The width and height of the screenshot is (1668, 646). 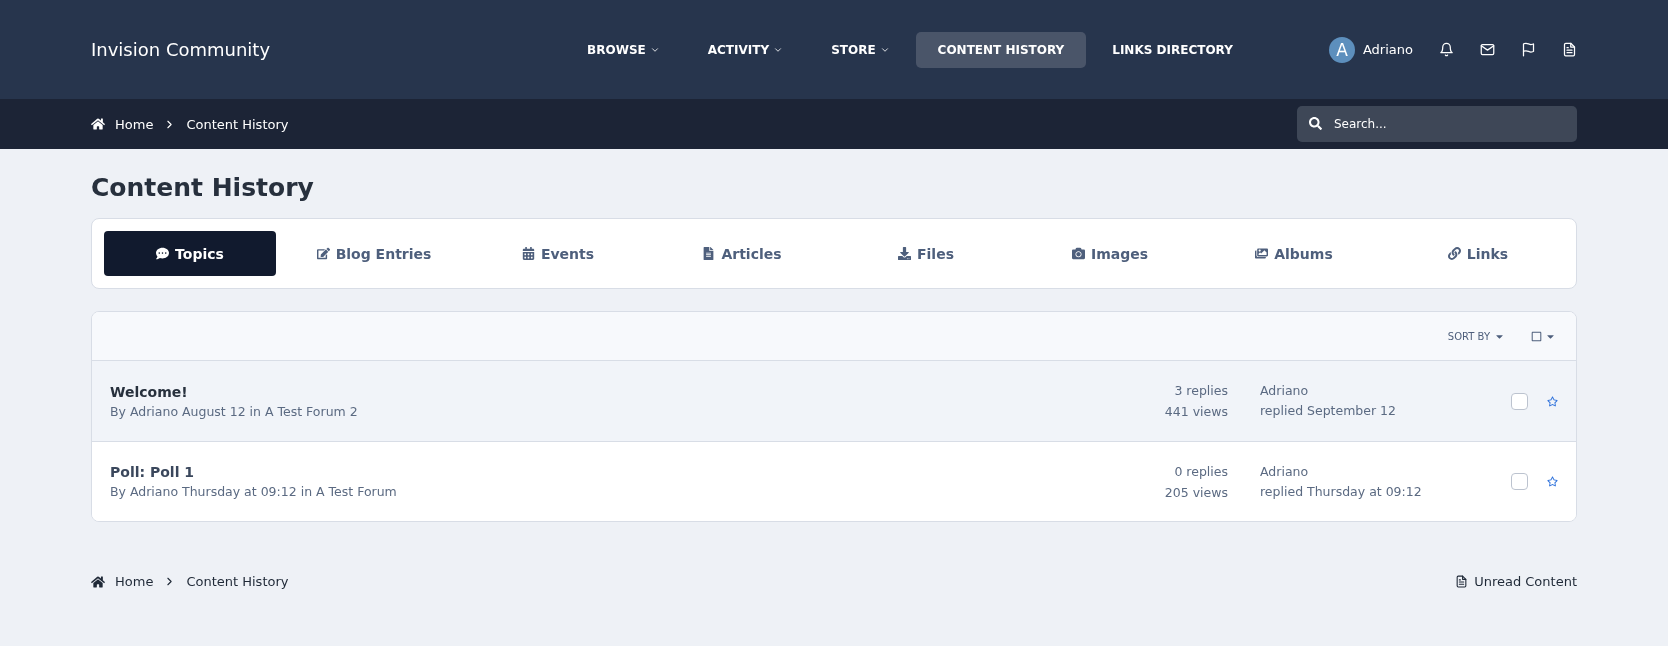 I want to click on nav-tab: ACTIVITY, so click(x=745, y=49).